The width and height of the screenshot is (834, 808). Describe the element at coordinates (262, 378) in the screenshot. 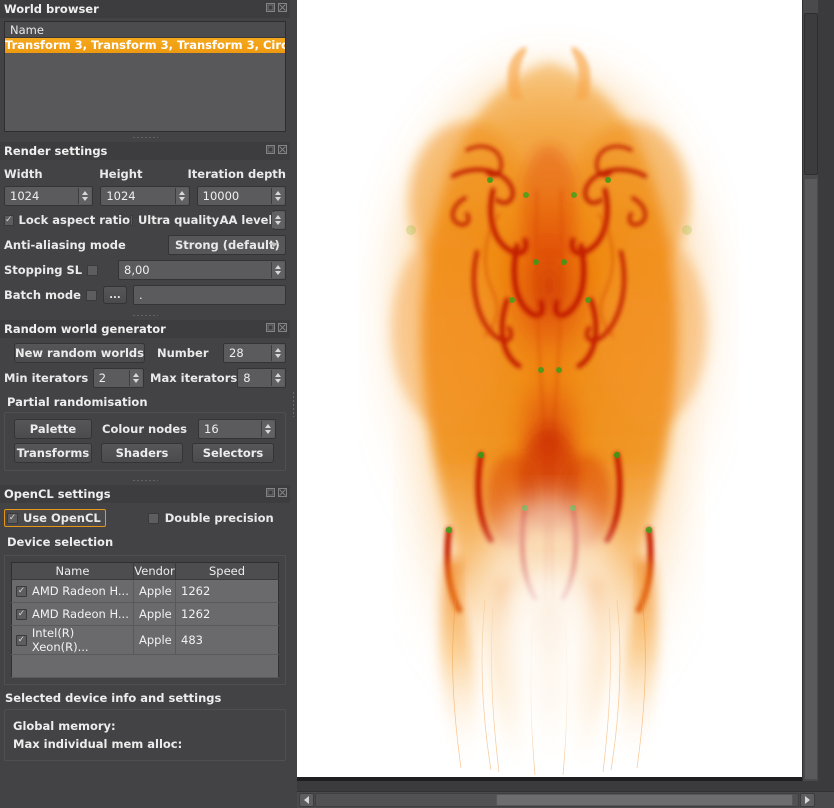

I see `max-iterators-input: 8` at that location.